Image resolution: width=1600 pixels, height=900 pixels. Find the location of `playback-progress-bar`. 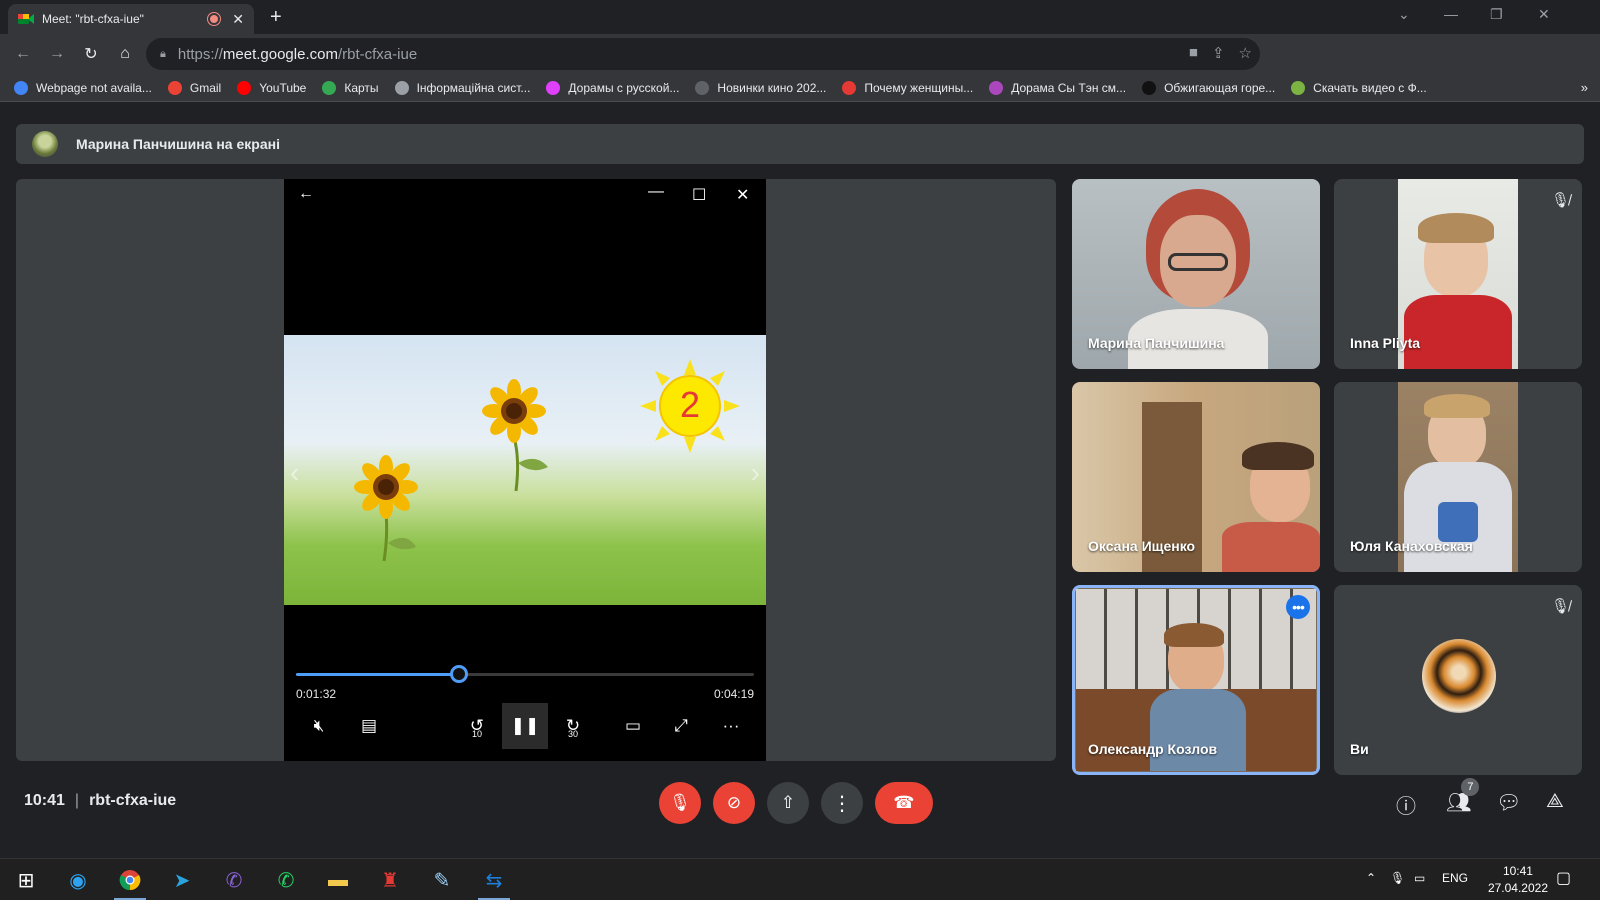

playback-progress-bar is located at coordinates (525, 674).